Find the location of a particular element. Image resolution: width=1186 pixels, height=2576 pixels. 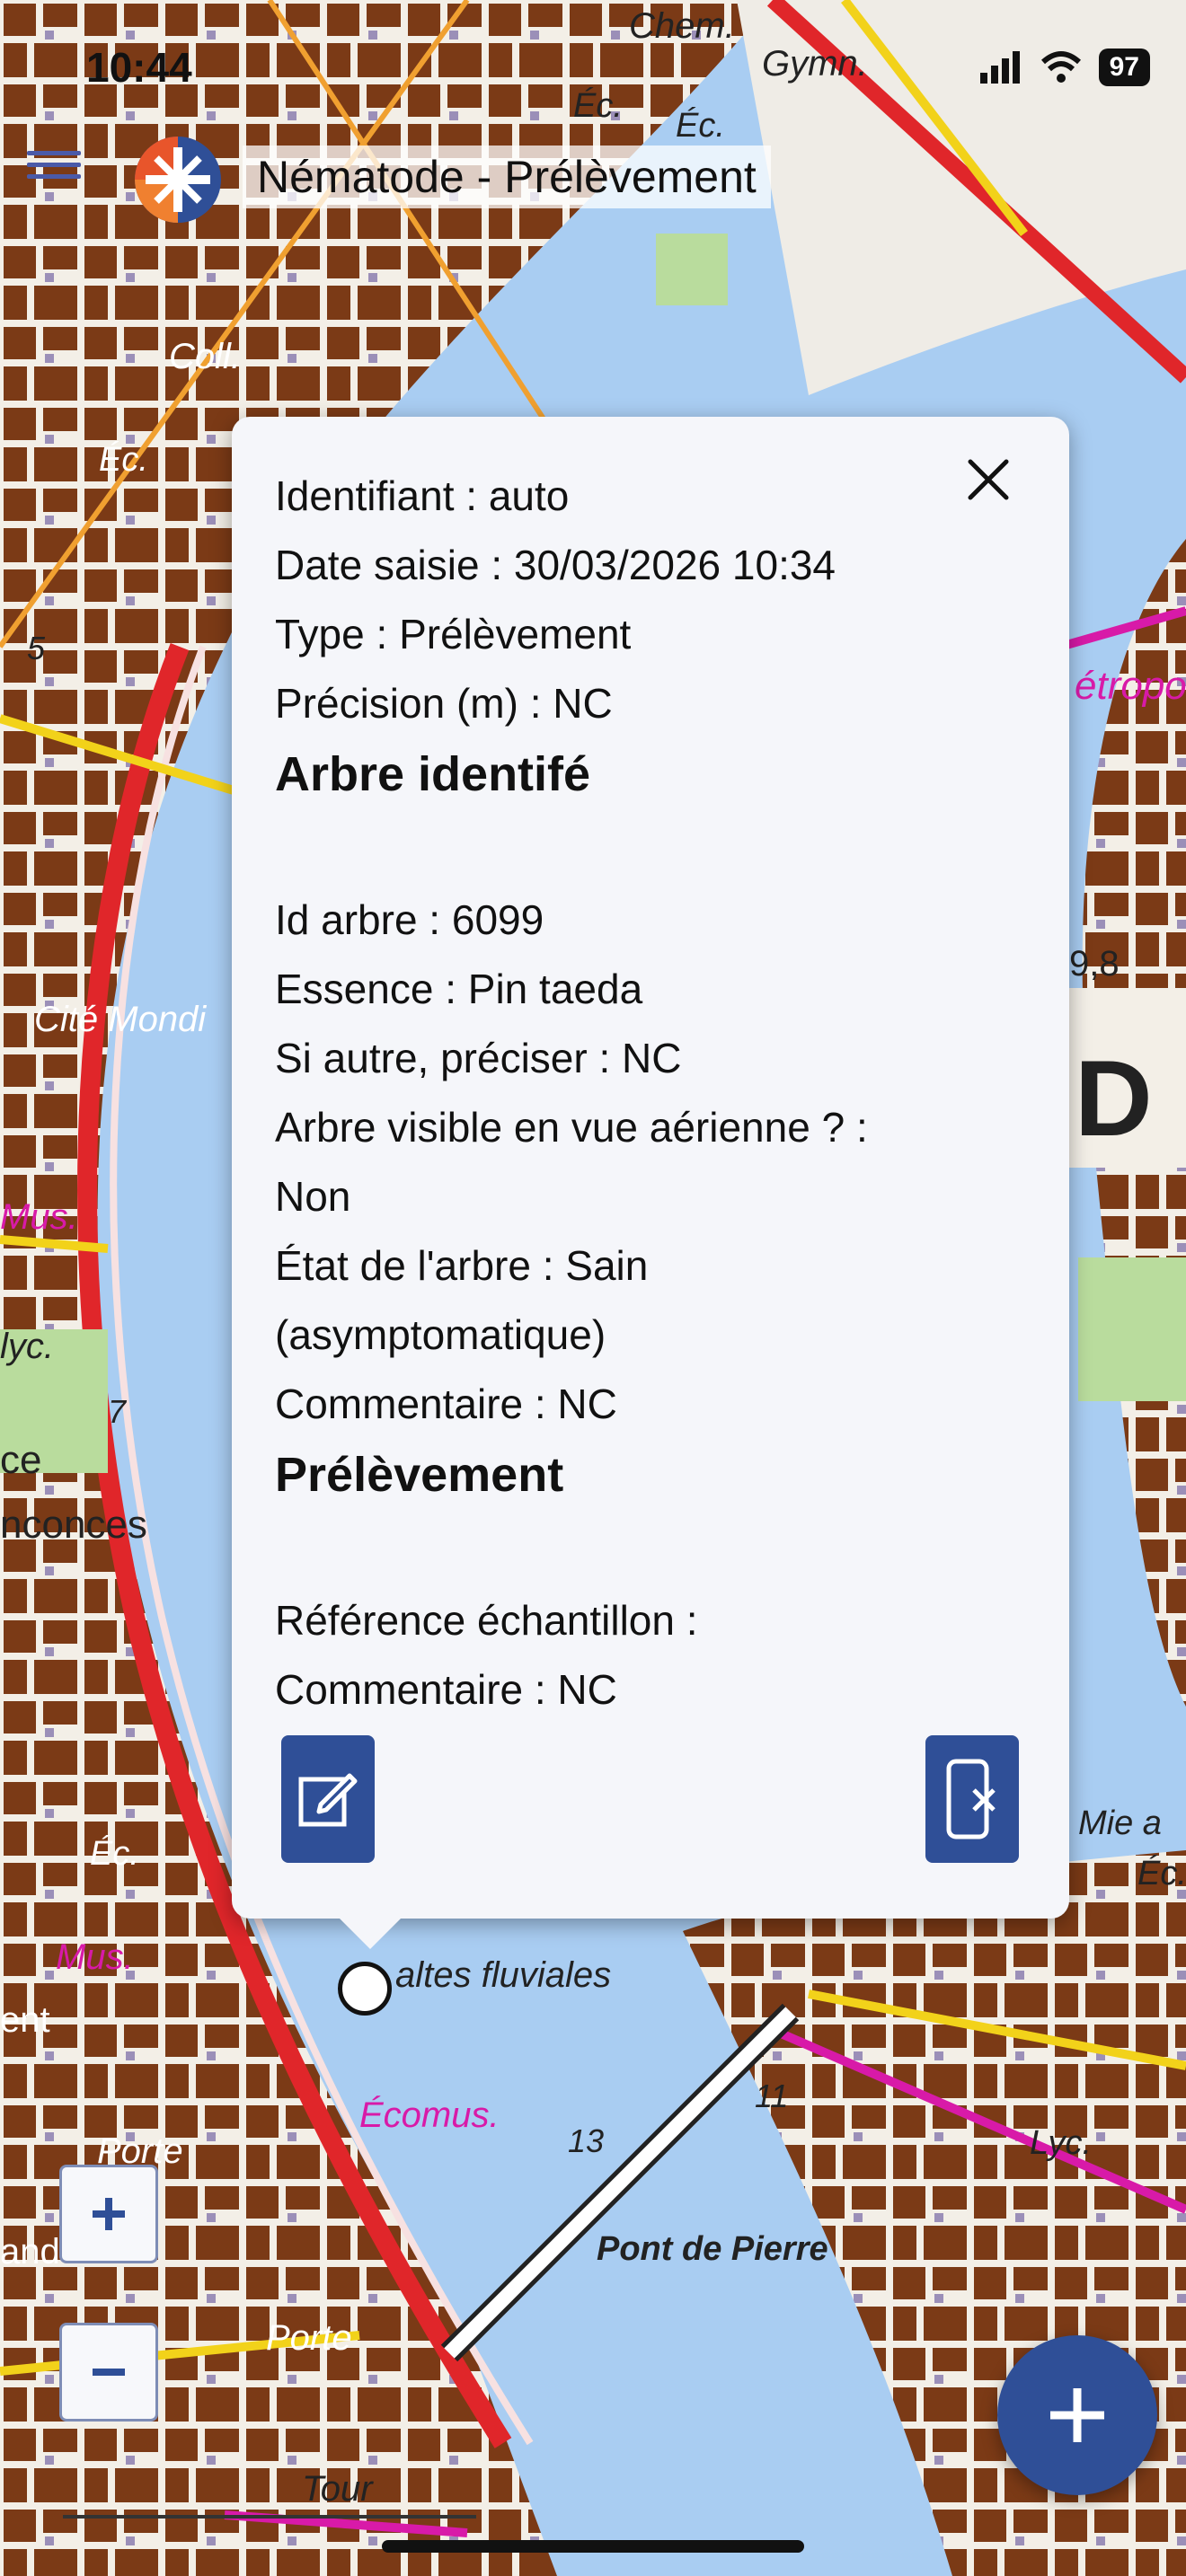

zoom-in-button is located at coordinates (108, 2214).